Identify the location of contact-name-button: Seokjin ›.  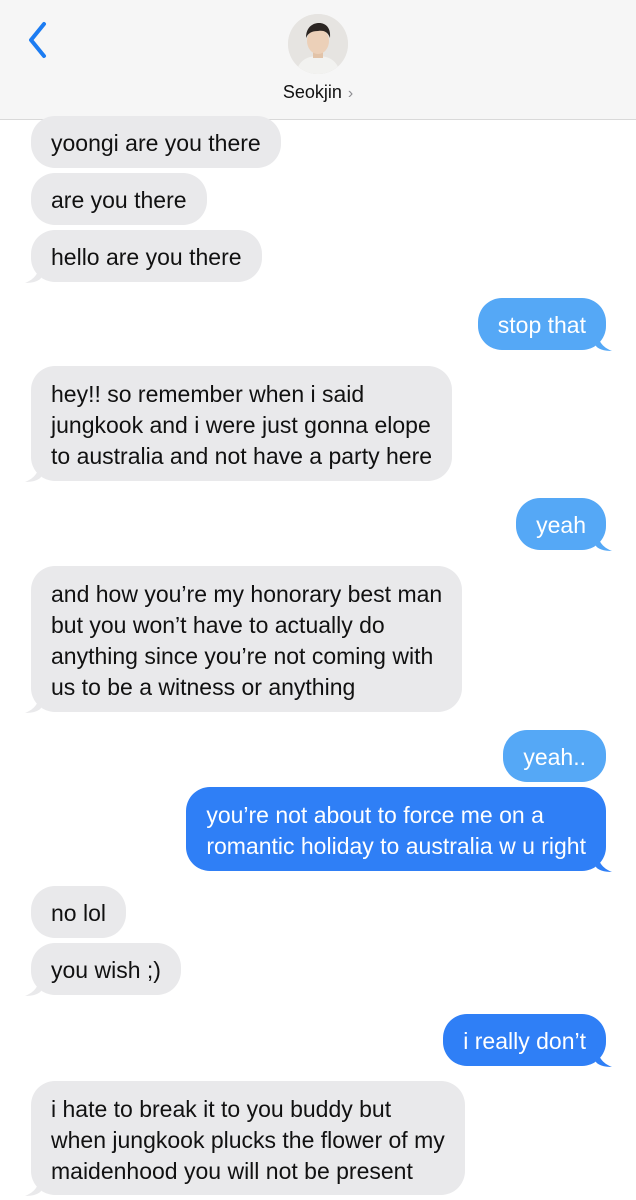
(318, 92).